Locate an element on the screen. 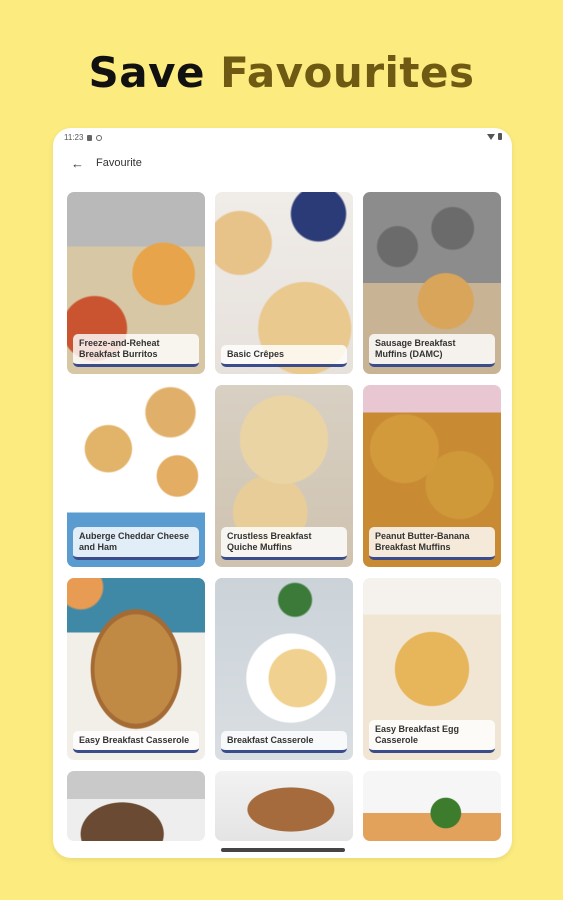  home-indicator is located at coordinates (282, 850).